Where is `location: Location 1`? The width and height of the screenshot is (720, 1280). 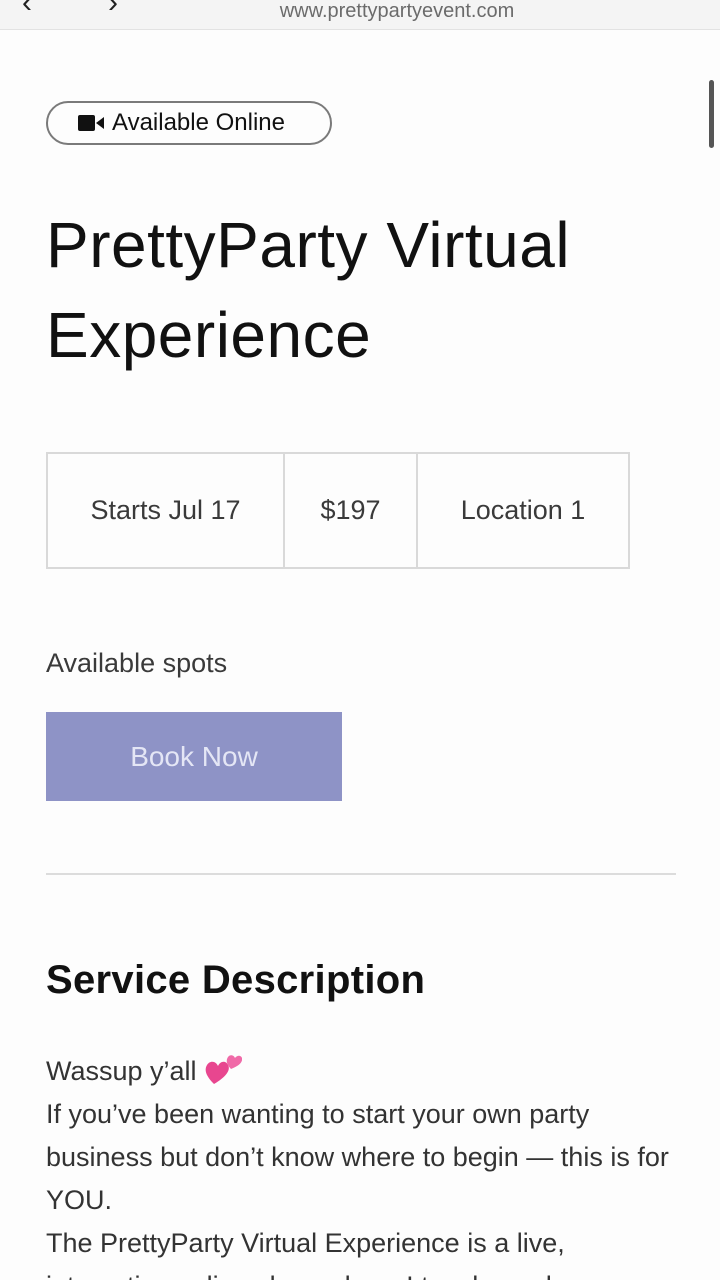 location: Location 1 is located at coordinates (523, 510).